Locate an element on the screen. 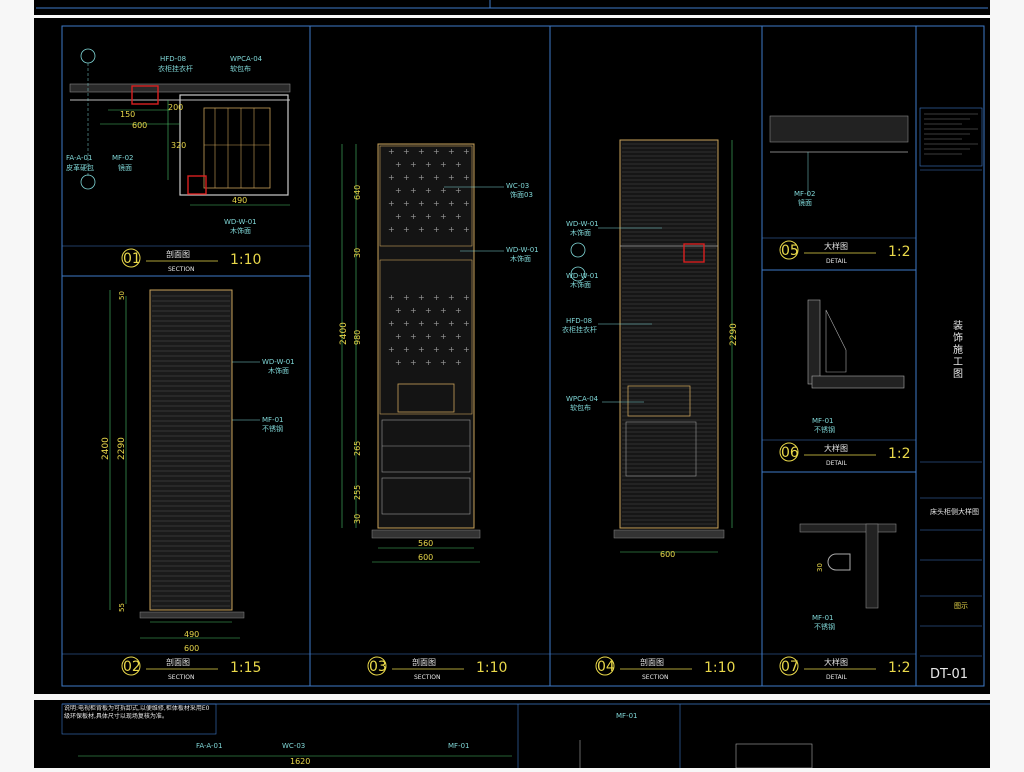 The height and width of the screenshot is (772, 1024). dim-v01-2: 600 is located at coordinates (139, 125).